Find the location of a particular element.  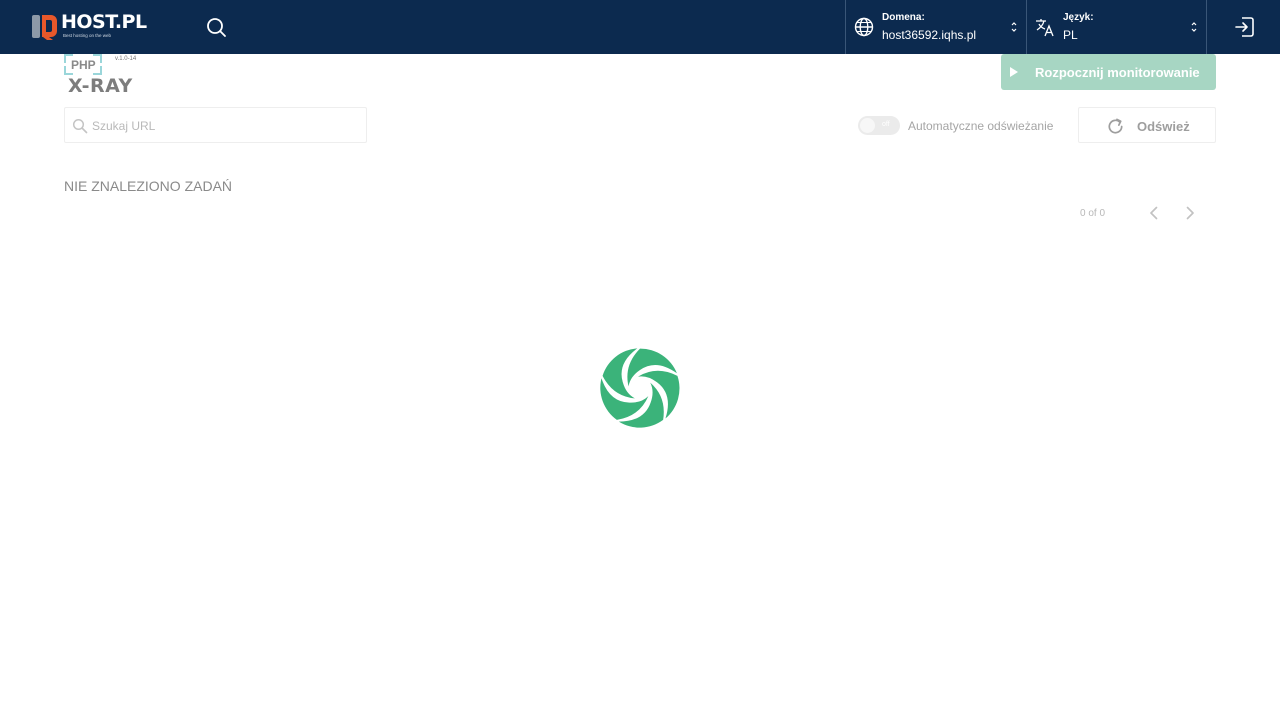

globe-icon is located at coordinates (864, 27).